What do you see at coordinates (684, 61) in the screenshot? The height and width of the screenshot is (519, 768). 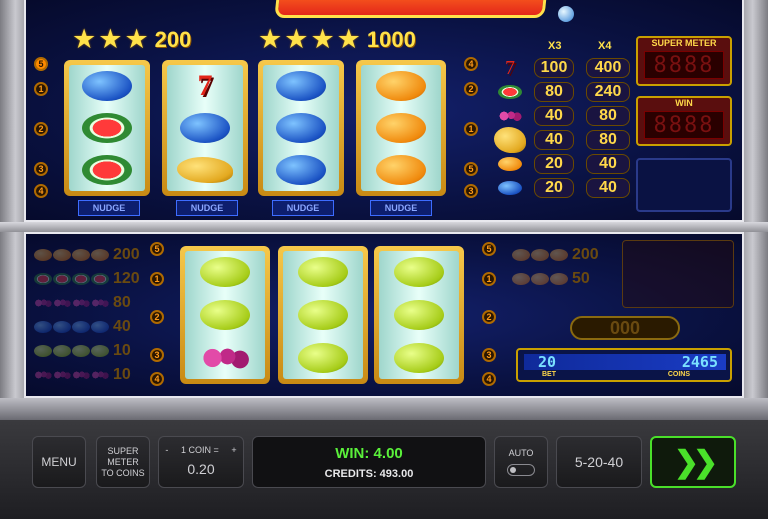 I see `super-meter: SUPER METER 8888` at bounding box center [684, 61].